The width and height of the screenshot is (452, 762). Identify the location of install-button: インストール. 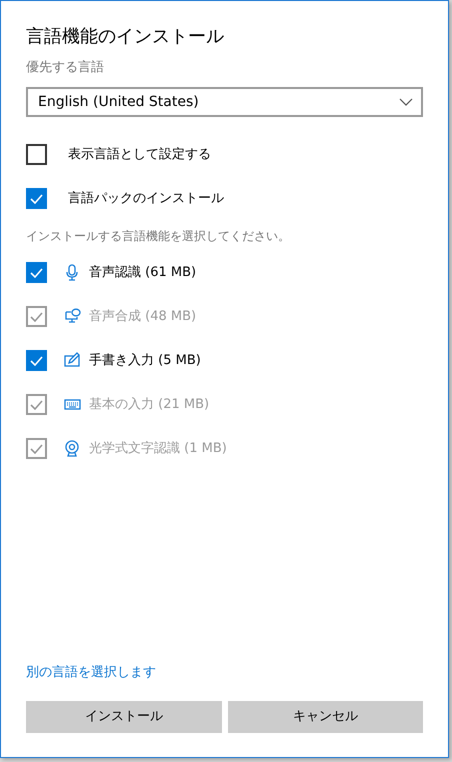
(124, 717).